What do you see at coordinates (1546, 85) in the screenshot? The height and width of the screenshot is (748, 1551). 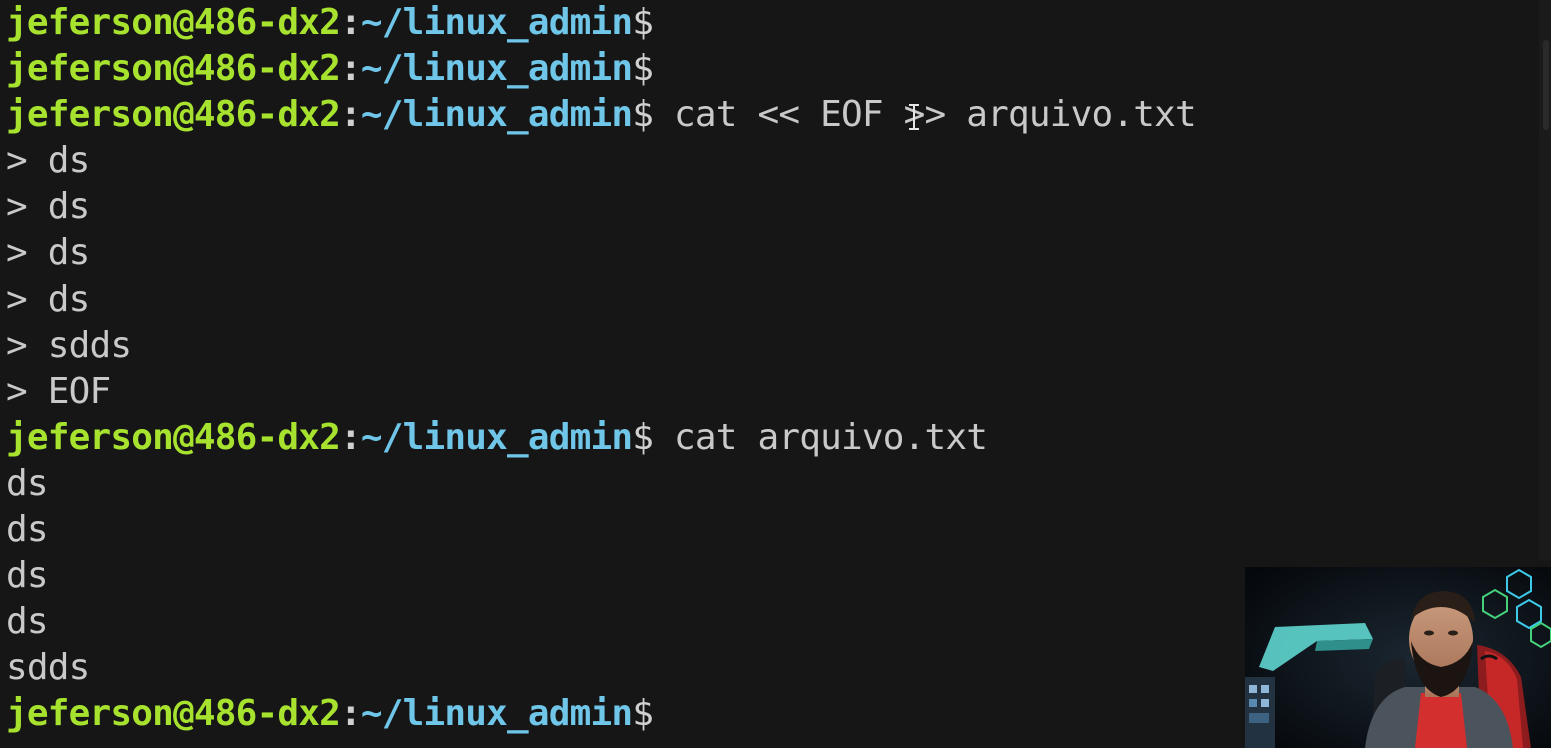 I see `scrollbar-thumb` at bounding box center [1546, 85].